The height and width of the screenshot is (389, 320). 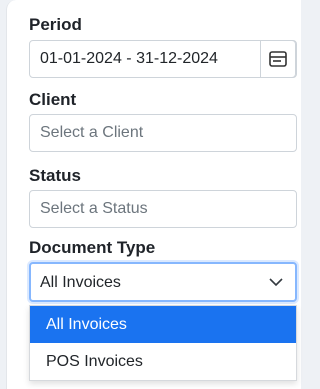 I want to click on client-label: Client, so click(x=53, y=99).